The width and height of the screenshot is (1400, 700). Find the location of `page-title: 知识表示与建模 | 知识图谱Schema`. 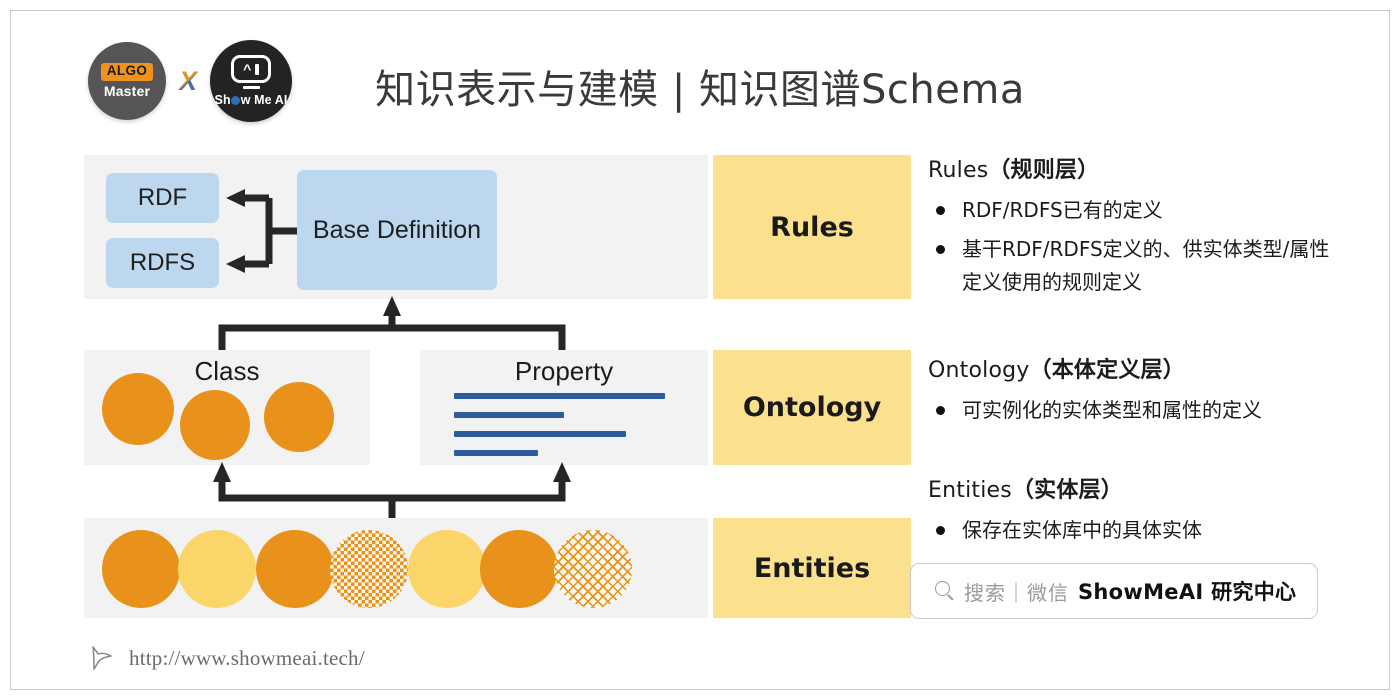

page-title: 知识表示与建模 | 知识图谱Schema is located at coordinates (700, 90).